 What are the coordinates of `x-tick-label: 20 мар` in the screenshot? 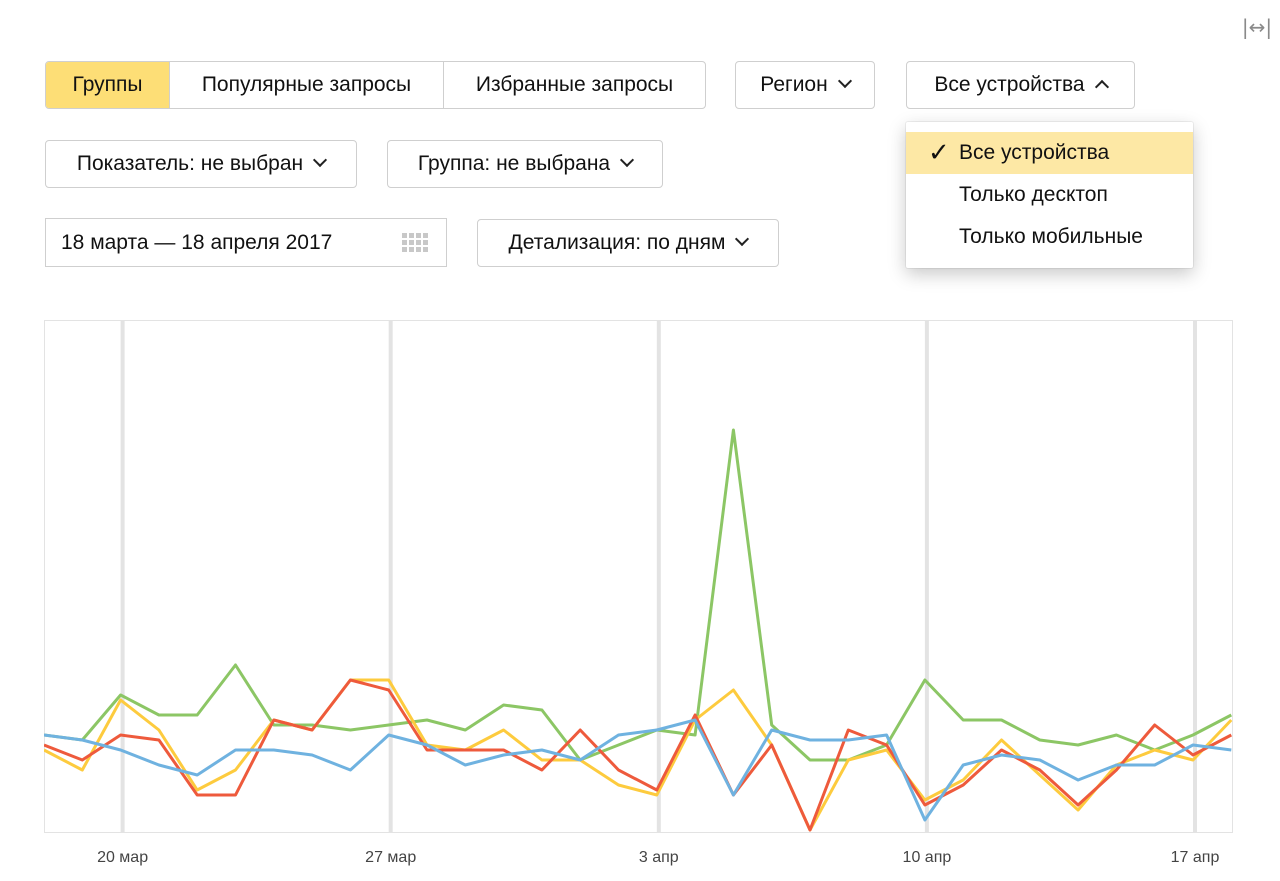 It's located at (122, 857).